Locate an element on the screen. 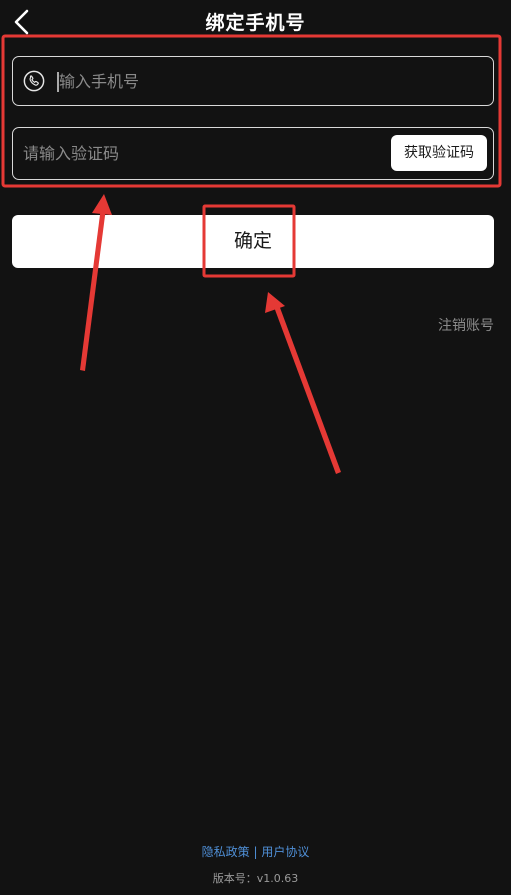  user-agreement-link: 用户协议 is located at coordinates (285, 852).